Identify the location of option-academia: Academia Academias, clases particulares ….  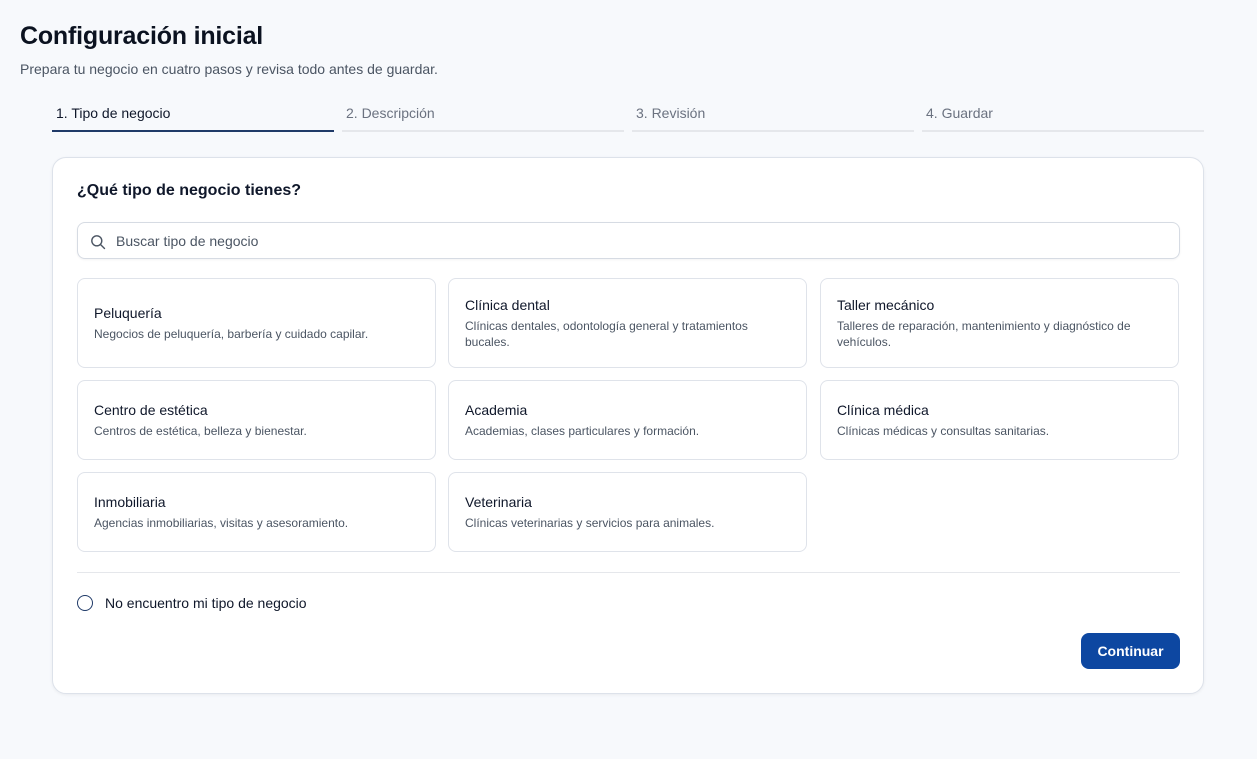
(627, 420).